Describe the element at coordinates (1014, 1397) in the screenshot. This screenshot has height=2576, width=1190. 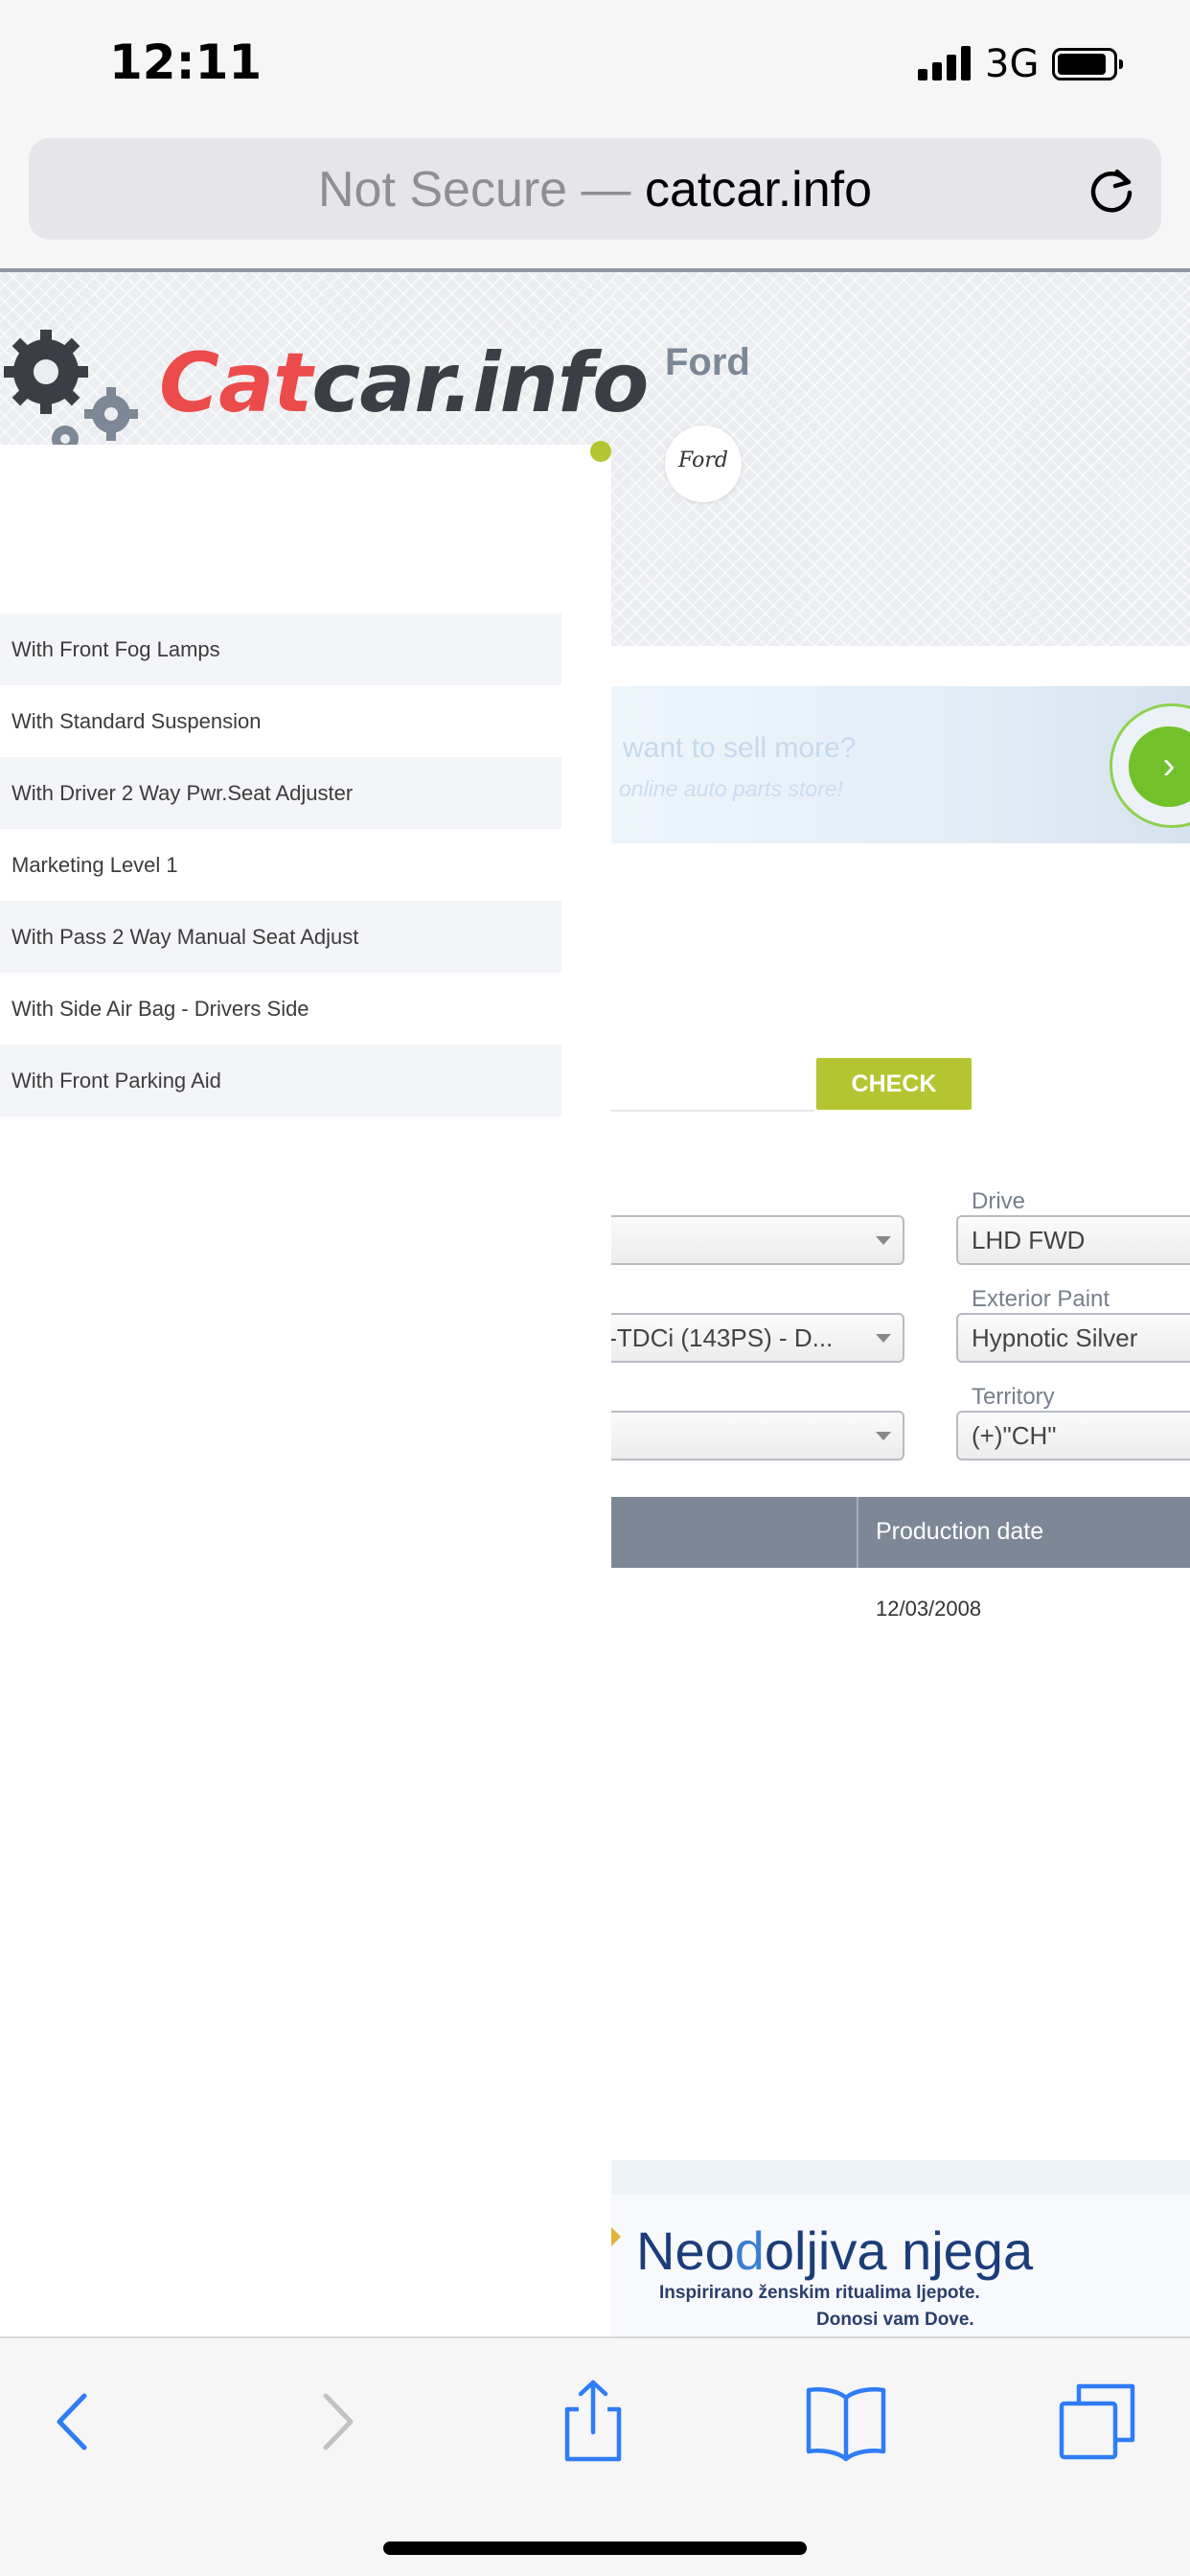
I see `territory-label: Territory` at that location.